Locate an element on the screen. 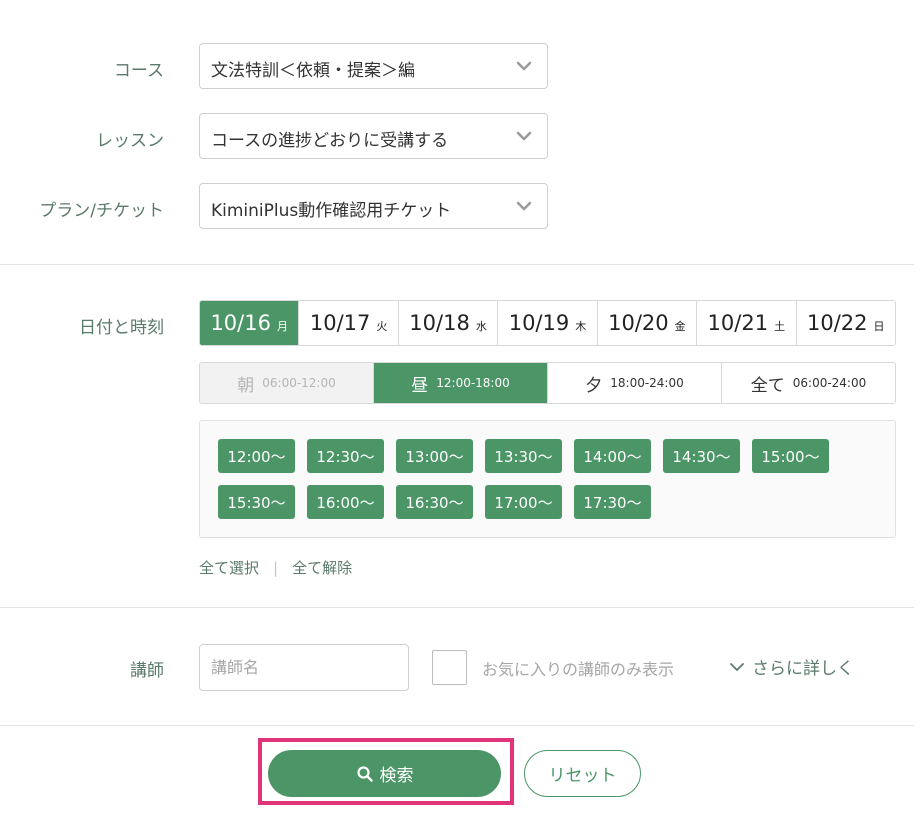 The height and width of the screenshot is (828, 920). time-slot-button: 15:00〜 is located at coordinates (790, 456).